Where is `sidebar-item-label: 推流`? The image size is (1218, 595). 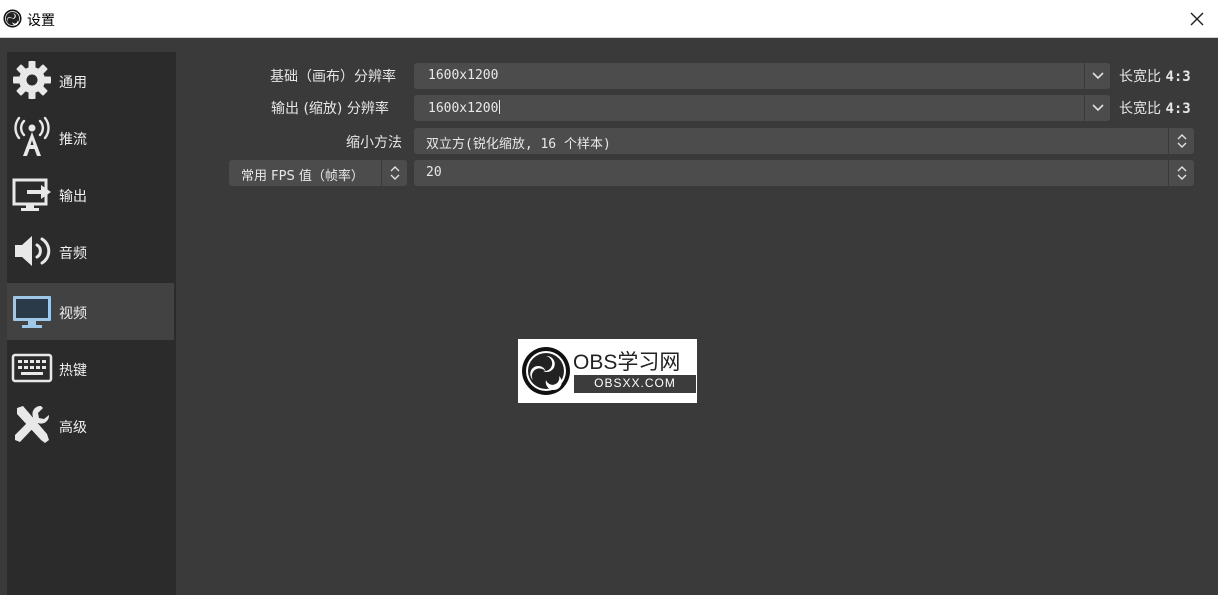
sidebar-item-label: 推流 is located at coordinates (73, 140).